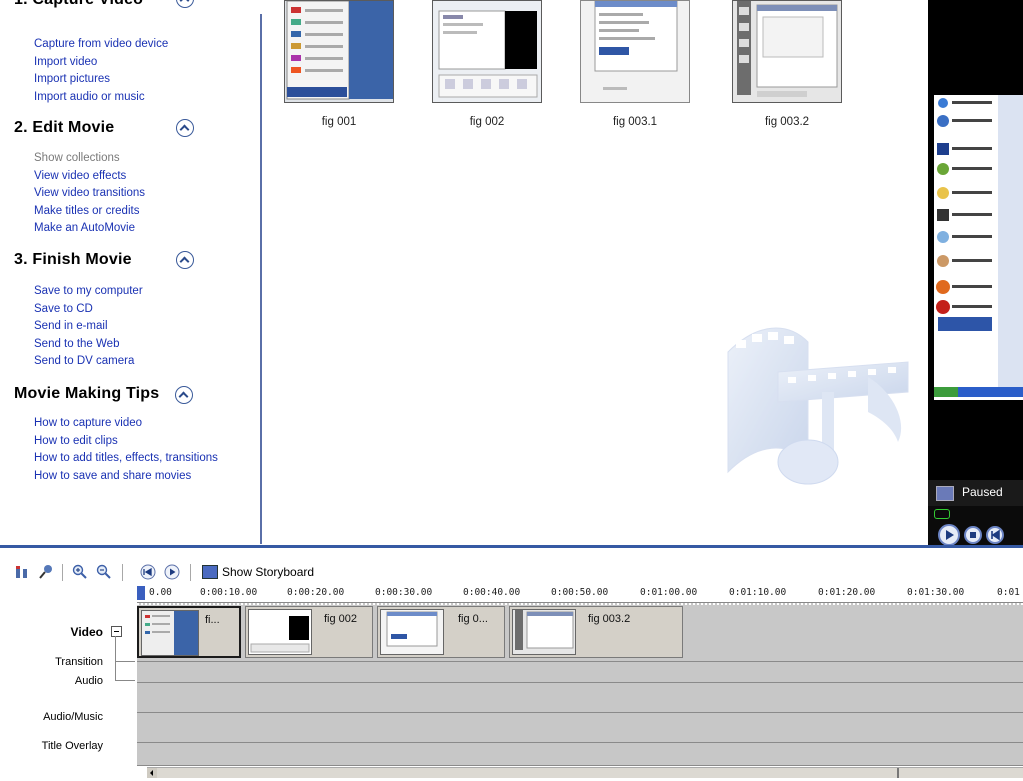 The image size is (1023, 781). Describe the element at coordinates (112, 476) in the screenshot. I see `how-save-share-link: How to save and share movies` at that location.